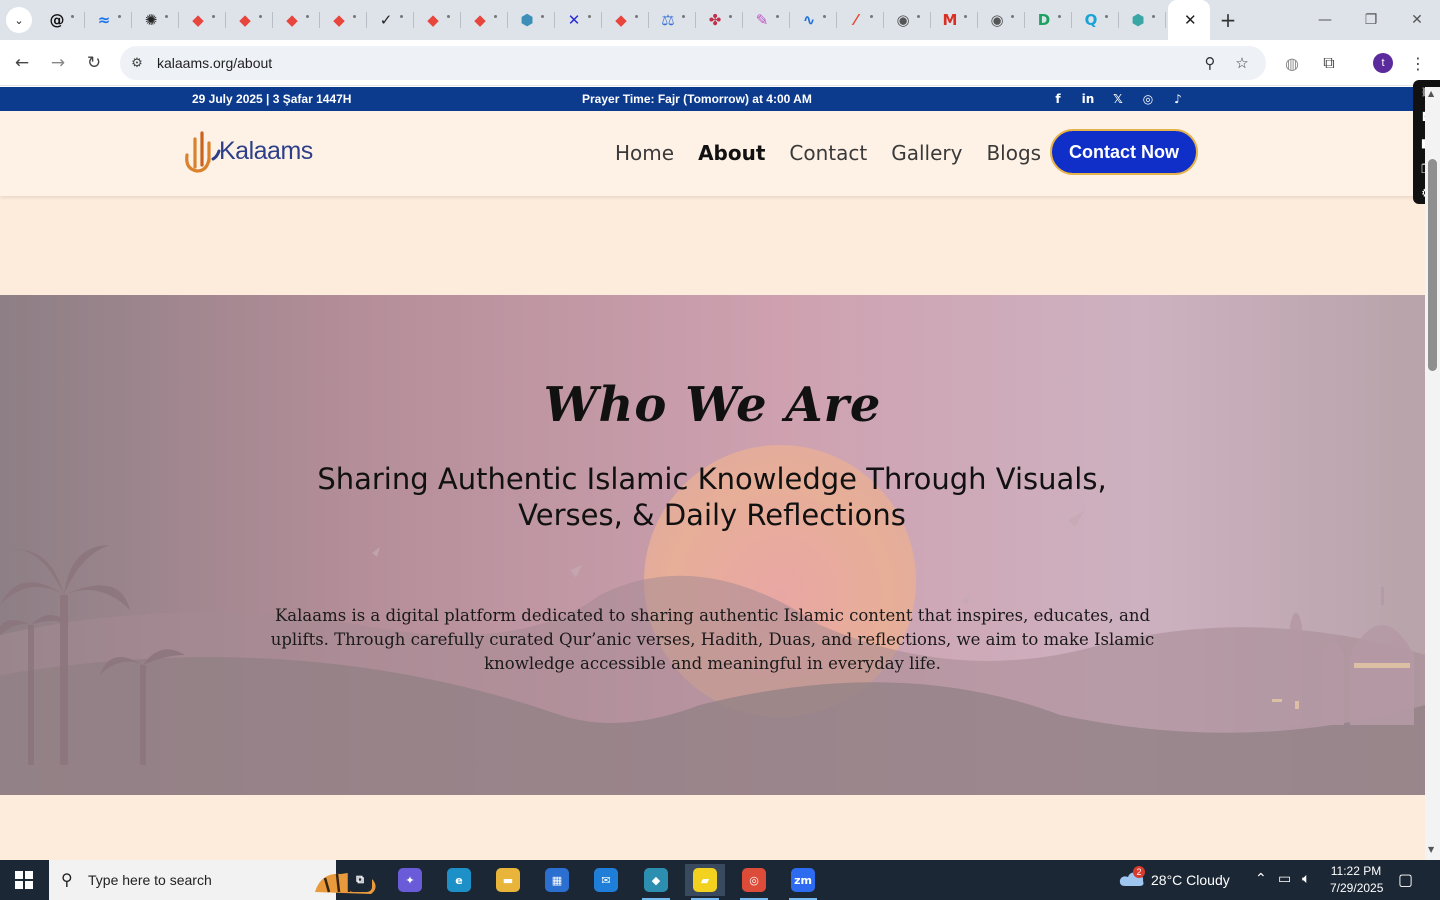 This screenshot has height=900, width=1440. What do you see at coordinates (108, 20) in the screenshot?
I see `browser-tab: ≈` at bounding box center [108, 20].